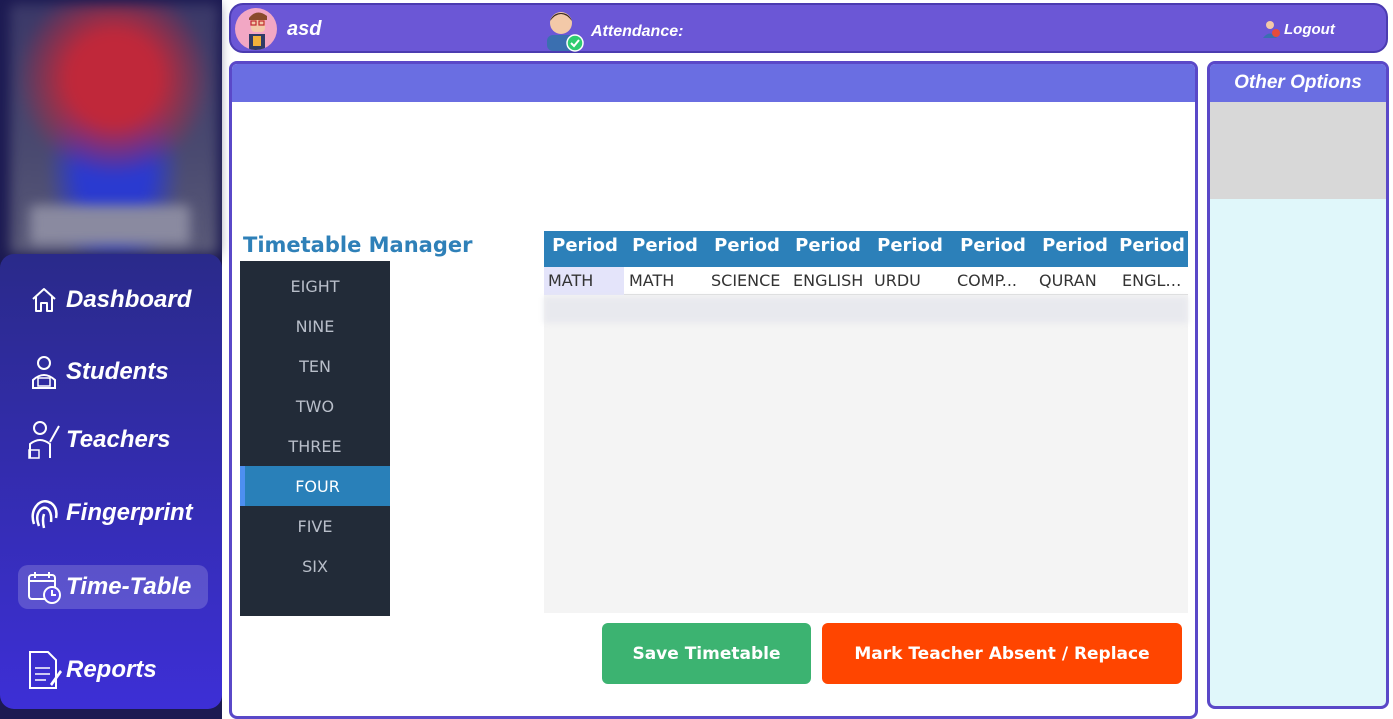  I want to click on logout-icon, so click(1271, 29).